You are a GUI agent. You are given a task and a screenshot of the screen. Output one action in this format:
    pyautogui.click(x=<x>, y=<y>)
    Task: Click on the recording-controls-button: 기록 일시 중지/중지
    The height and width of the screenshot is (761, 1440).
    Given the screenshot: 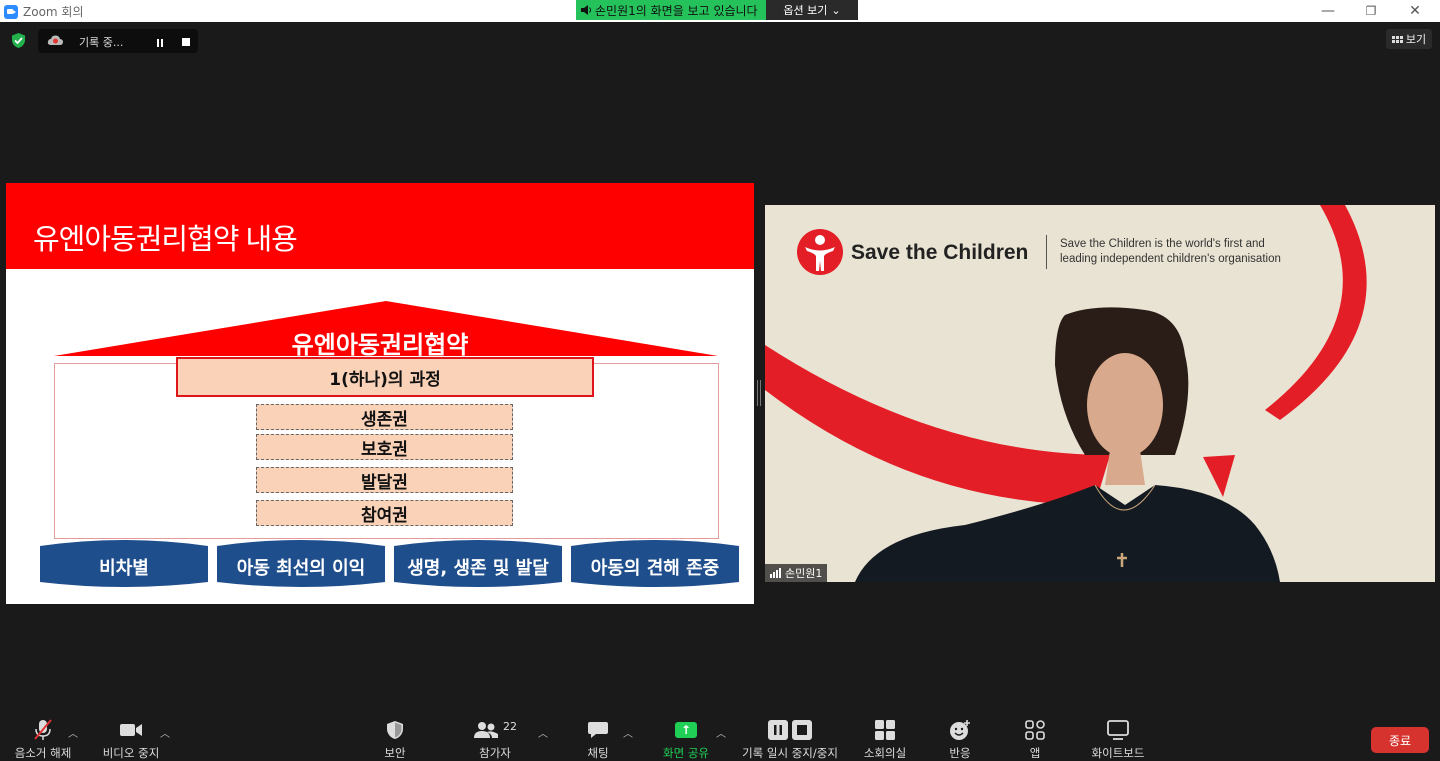 What is the action you would take?
    pyautogui.click(x=790, y=738)
    